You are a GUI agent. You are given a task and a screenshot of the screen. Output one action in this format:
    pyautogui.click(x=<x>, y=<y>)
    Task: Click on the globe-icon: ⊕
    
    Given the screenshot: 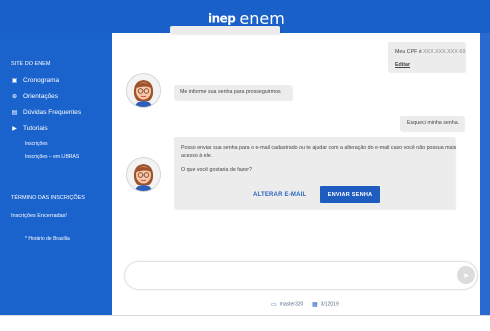 What is the action you would take?
    pyautogui.click(x=14, y=97)
    